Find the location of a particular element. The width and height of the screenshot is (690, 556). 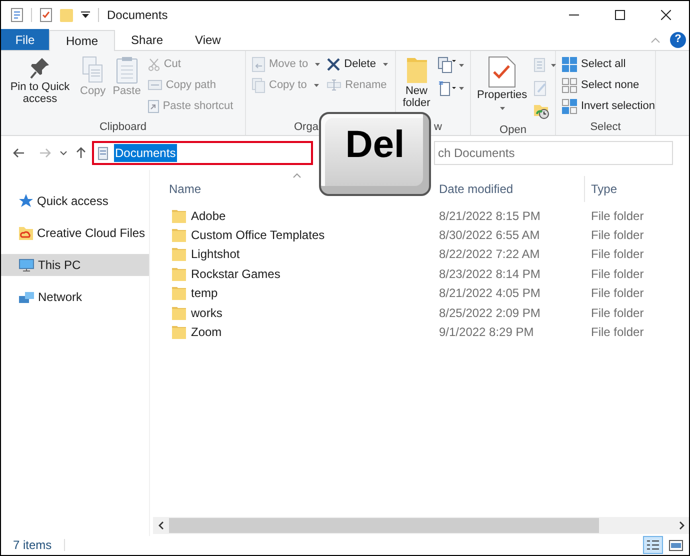

file-name: Zoom is located at coordinates (206, 332).